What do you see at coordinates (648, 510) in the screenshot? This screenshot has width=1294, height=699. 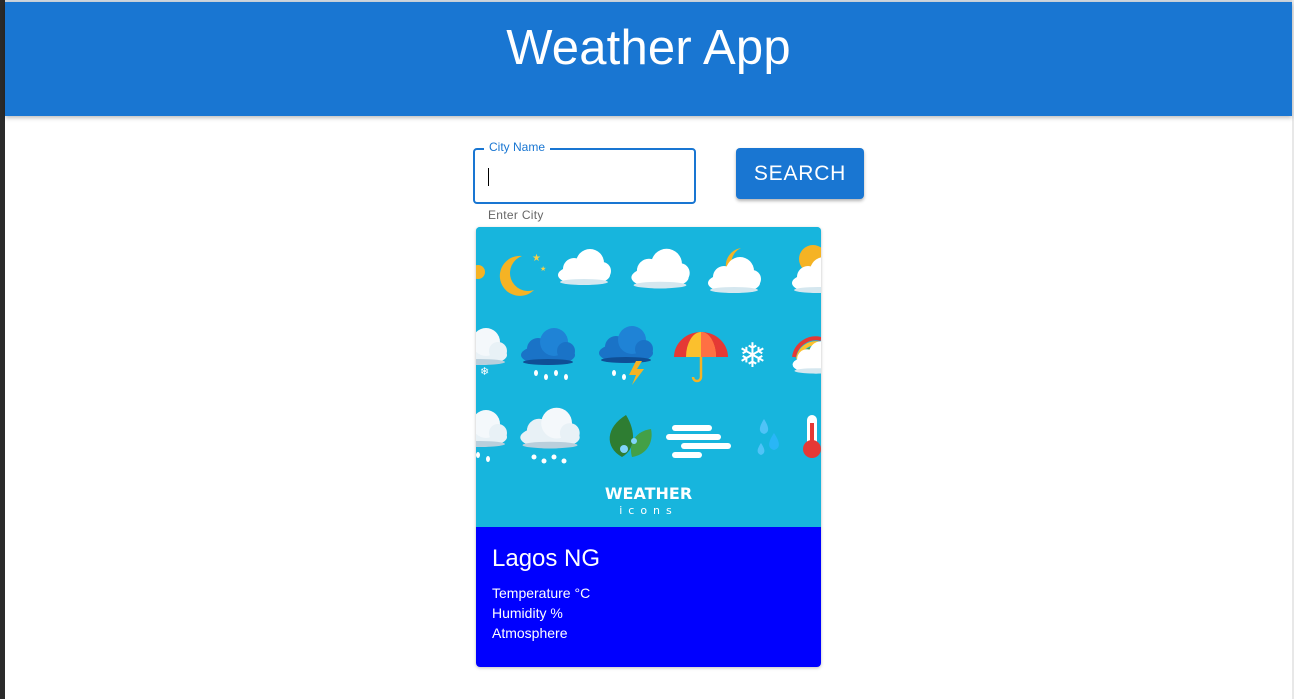 I see `image-subtitle: icons` at bounding box center [648, 510].